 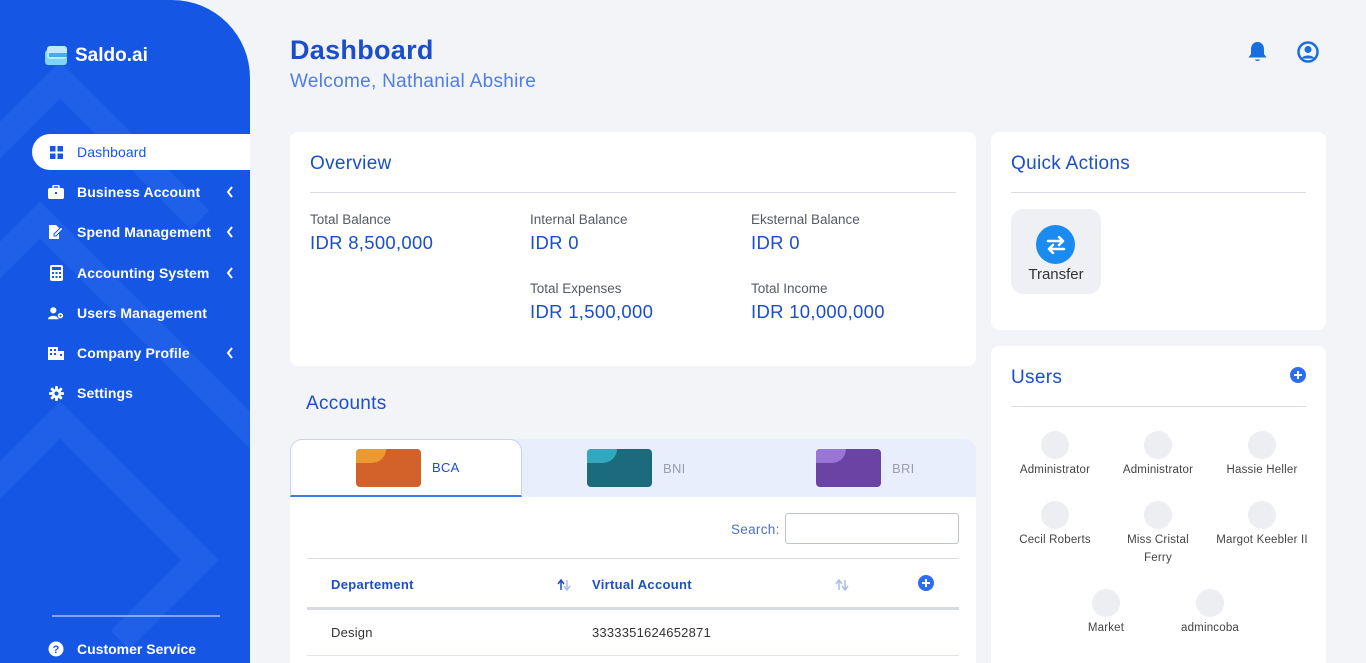 I want to click on account-tabs: BCA BNI BRI, so click(x=633, y=468).